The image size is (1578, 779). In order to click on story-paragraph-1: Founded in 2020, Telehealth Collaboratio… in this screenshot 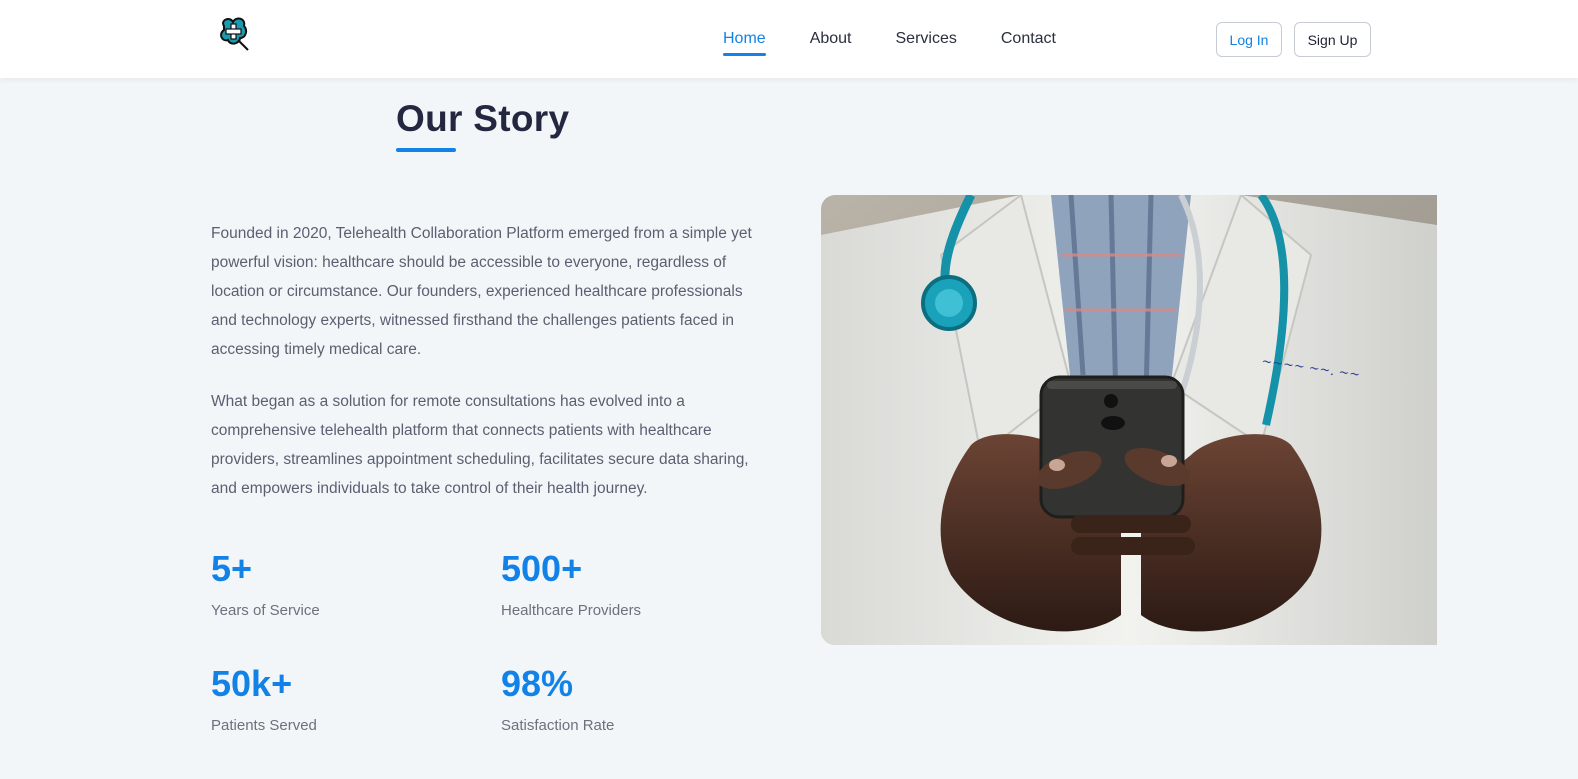, I will do `click(481, 291)`.